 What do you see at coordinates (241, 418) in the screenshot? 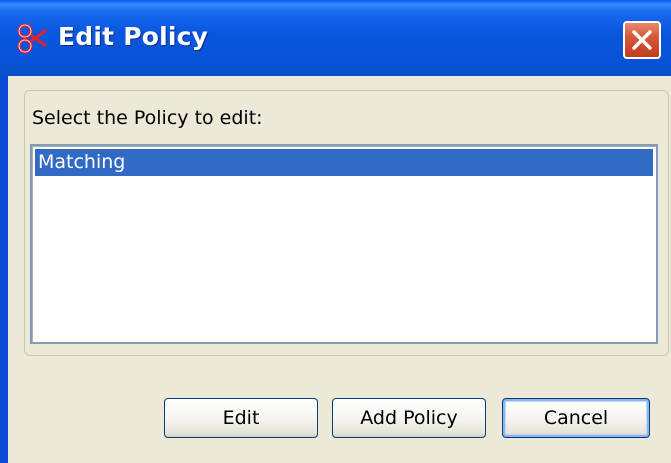
I see `edit-button: Edit` at bounding box center [241, 418].